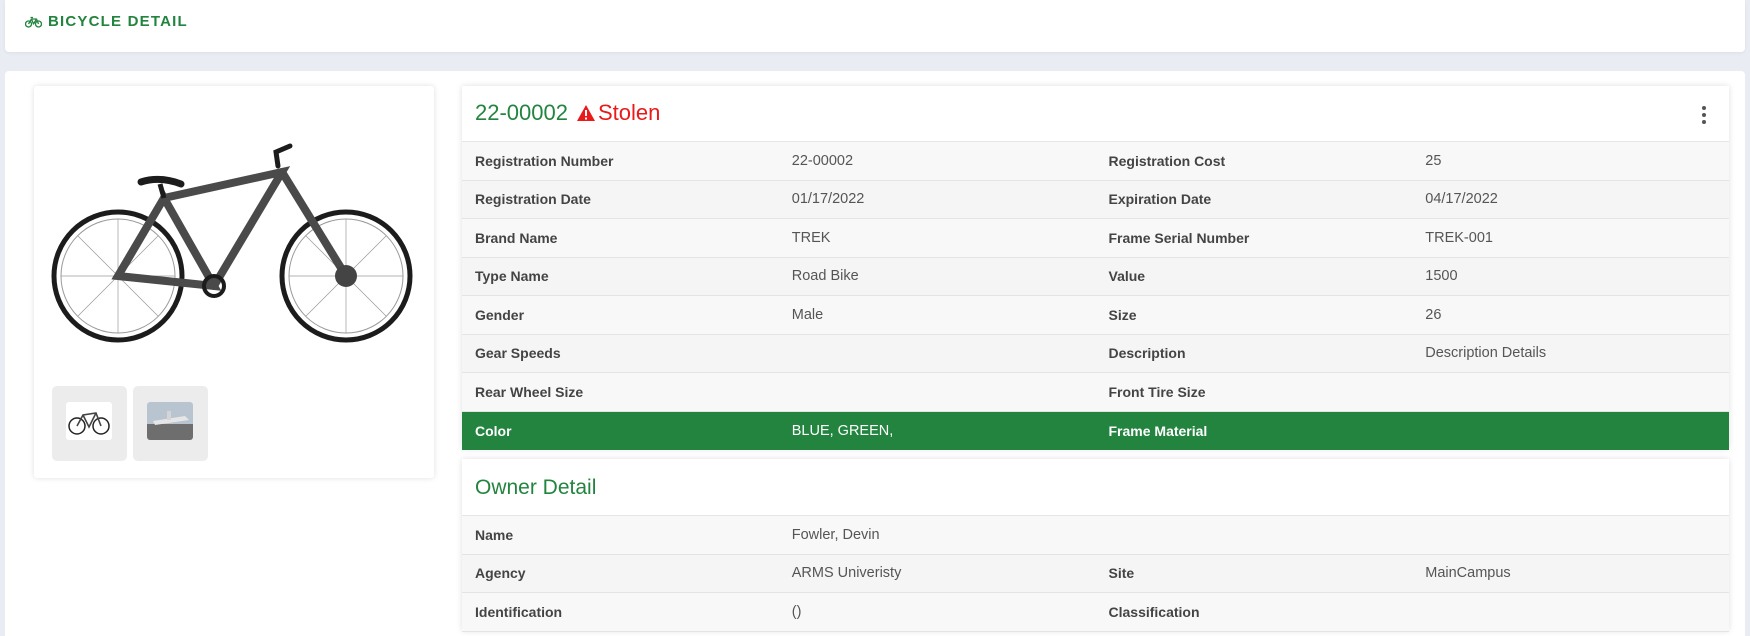 The height and width of the screenshot is (636, 1750). What do you see at coordinates (1486, 353) in the screenshot?
I see `field-value: Description Details` at bounding box center [1486, 353].